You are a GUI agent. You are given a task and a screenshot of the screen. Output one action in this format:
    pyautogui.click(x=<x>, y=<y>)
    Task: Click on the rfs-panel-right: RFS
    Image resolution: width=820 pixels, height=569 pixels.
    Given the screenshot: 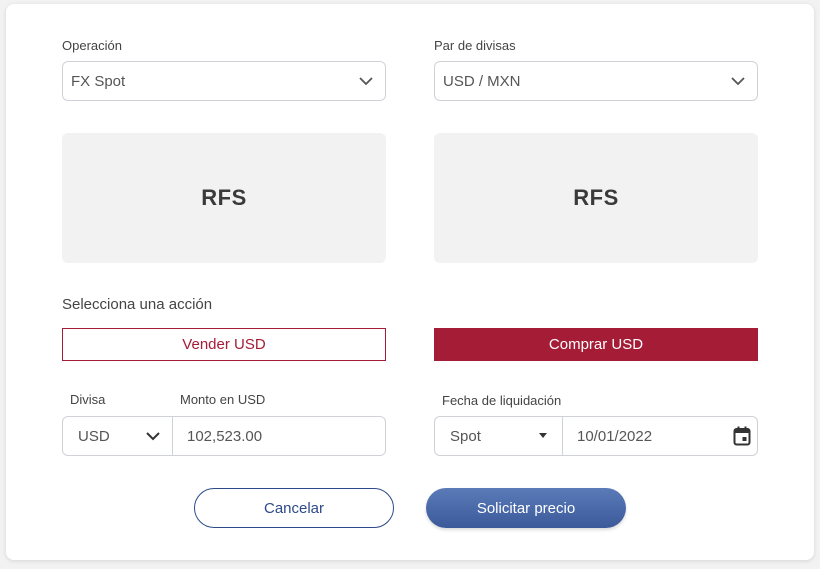 What is the action you would take?
    pyautogui.click(x=596, y=198)
    